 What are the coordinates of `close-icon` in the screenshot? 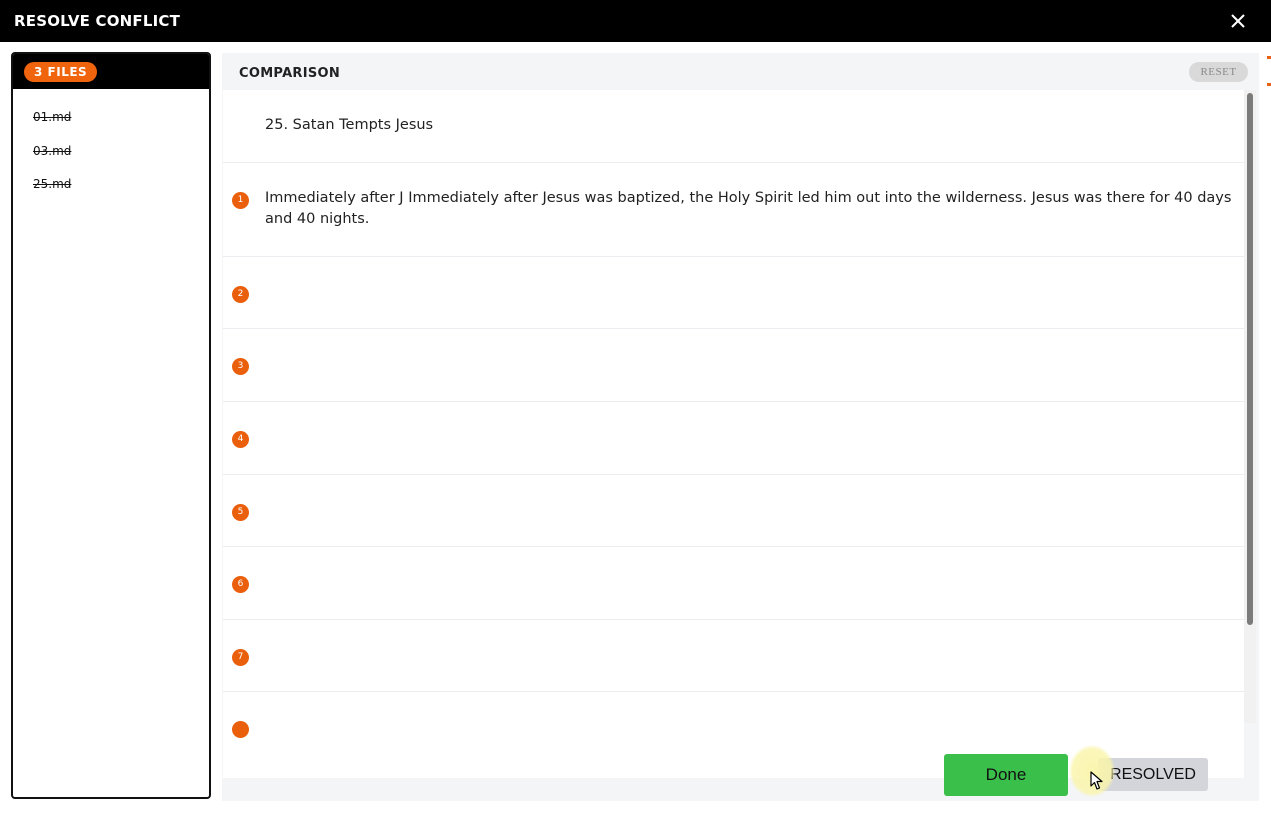 It's located at (1238, 21).